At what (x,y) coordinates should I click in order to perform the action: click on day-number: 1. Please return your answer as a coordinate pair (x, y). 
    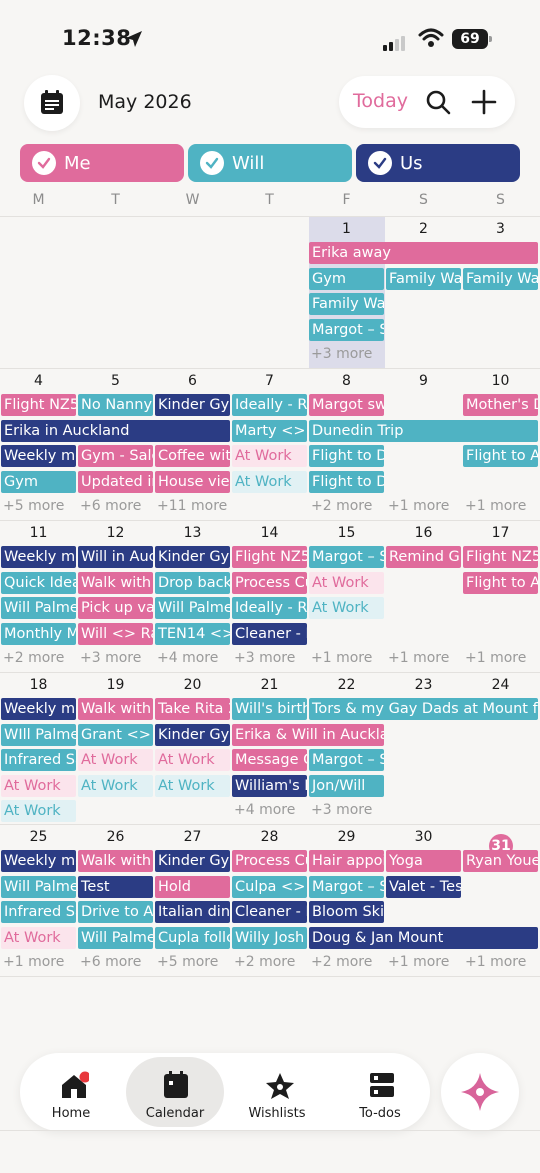
    Looking at the image, I should click on (346, 229).